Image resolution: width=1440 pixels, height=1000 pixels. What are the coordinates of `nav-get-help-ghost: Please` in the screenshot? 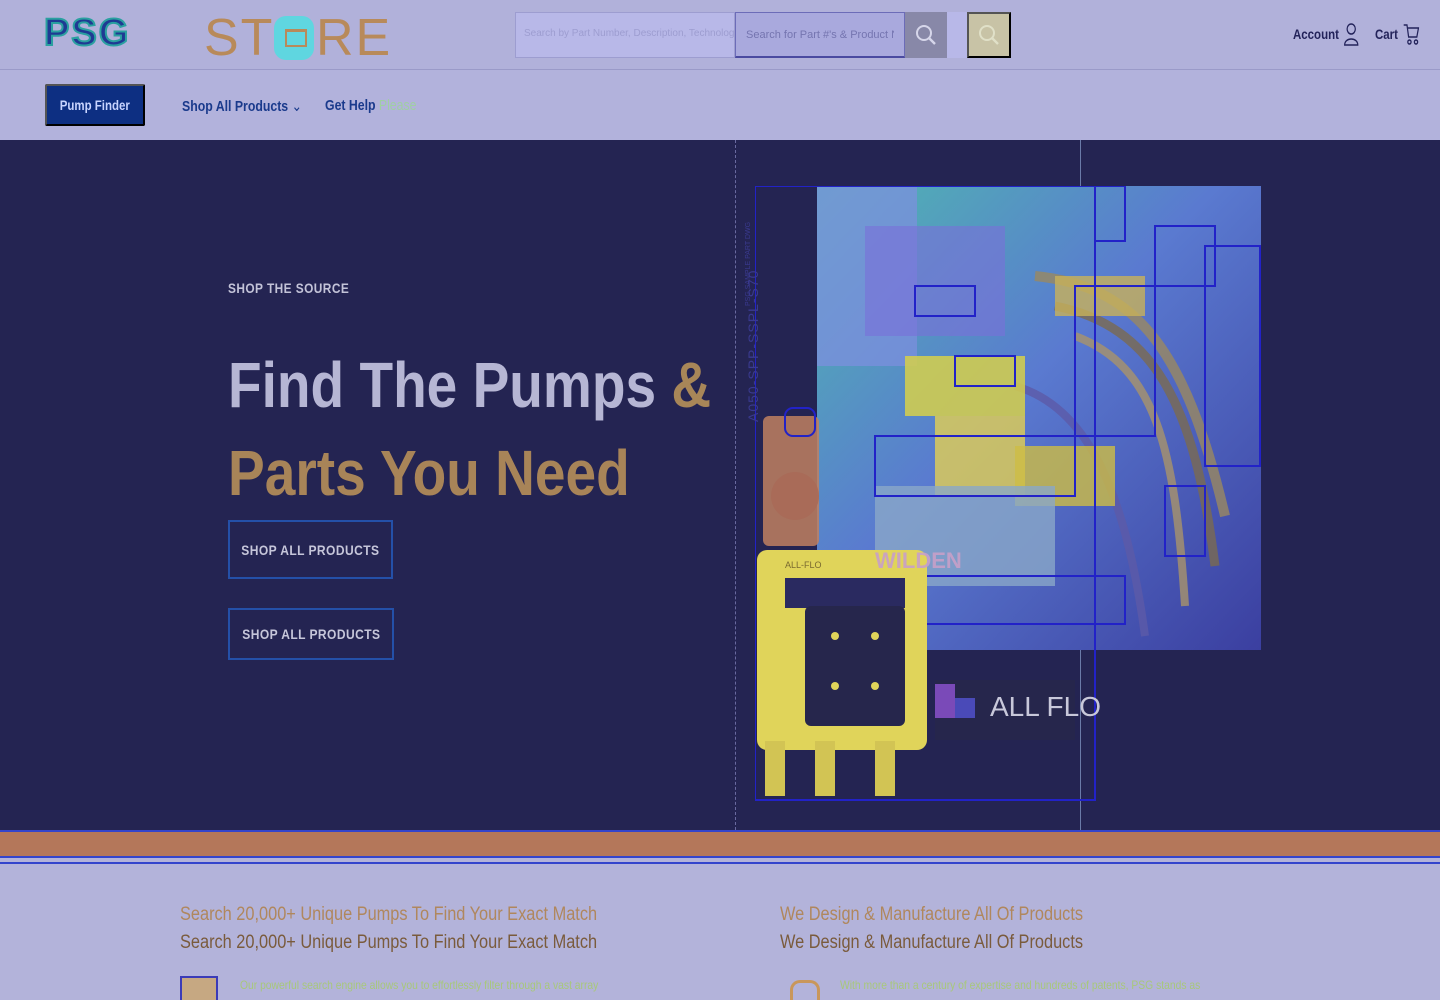 It's located at (397, 105).